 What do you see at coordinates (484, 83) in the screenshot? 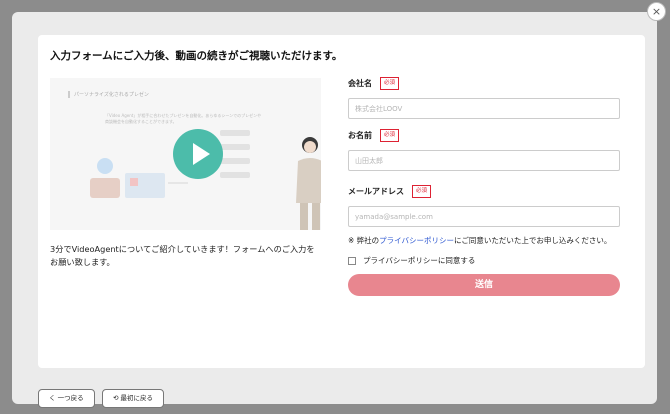
I see `company-label-row: 会社名 必須` at bounding box center [484, 83].